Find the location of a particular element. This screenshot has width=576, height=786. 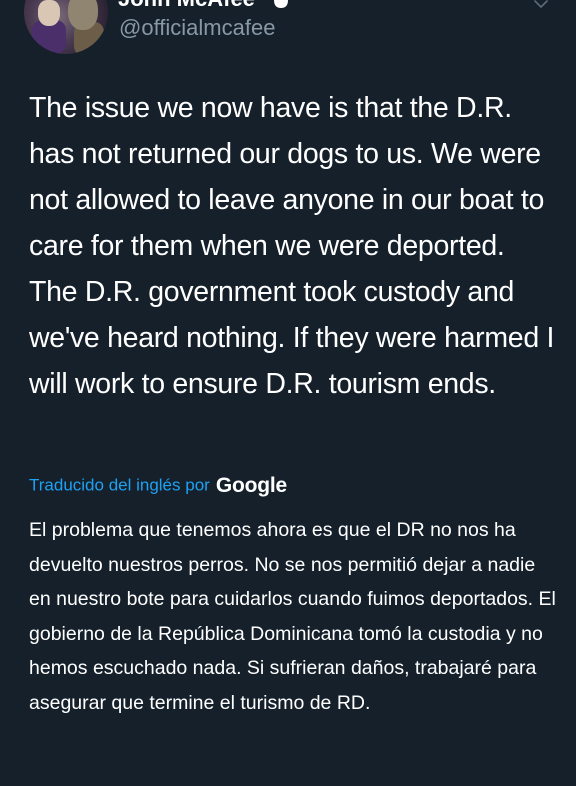

translation-credit: Traducido del inglés por Google is located at coordinates (158, 485).